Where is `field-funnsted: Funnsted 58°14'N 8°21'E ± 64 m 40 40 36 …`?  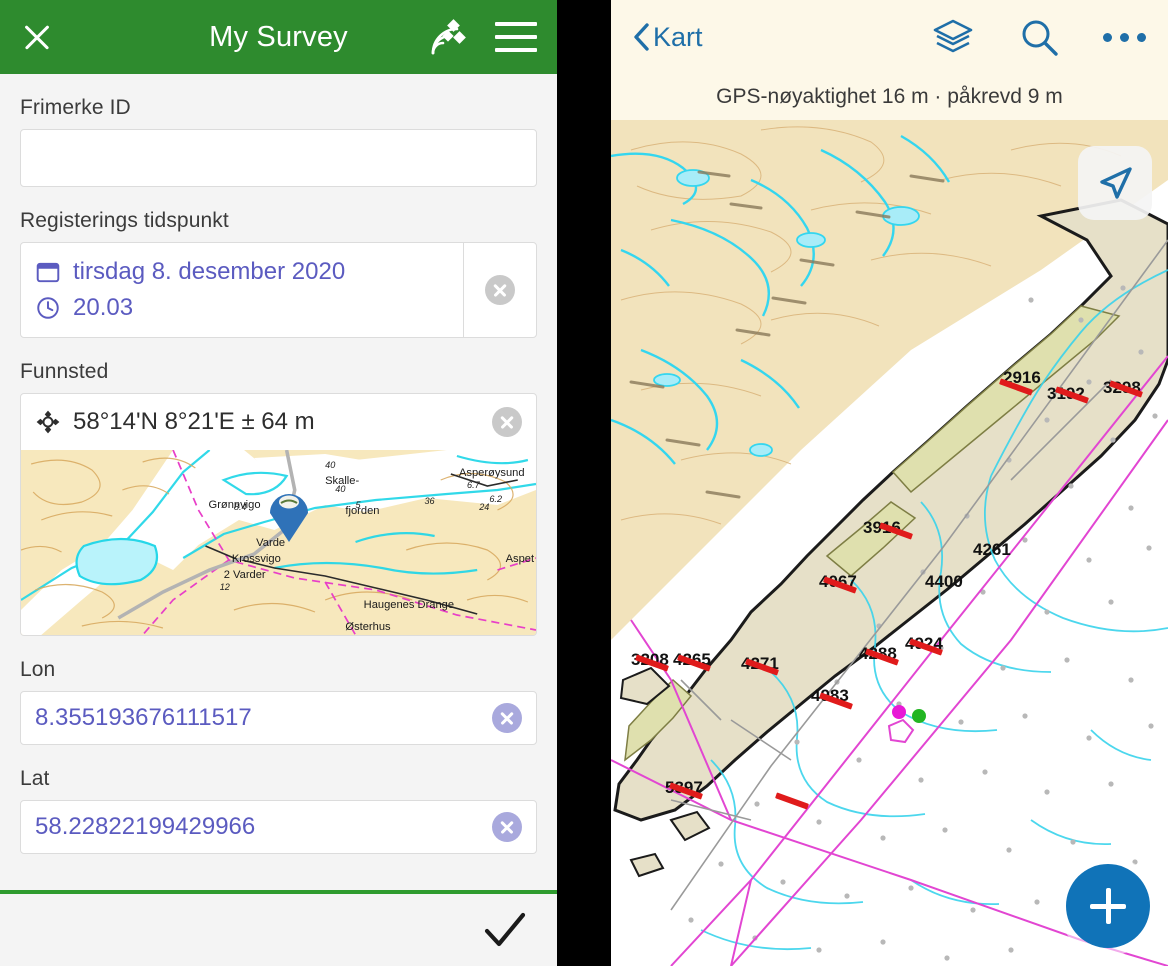
field-funnsted: Funnsted 58°14'N 8°21'E ± 64 m 40 40 36 … is located at coordinates (278, 498).